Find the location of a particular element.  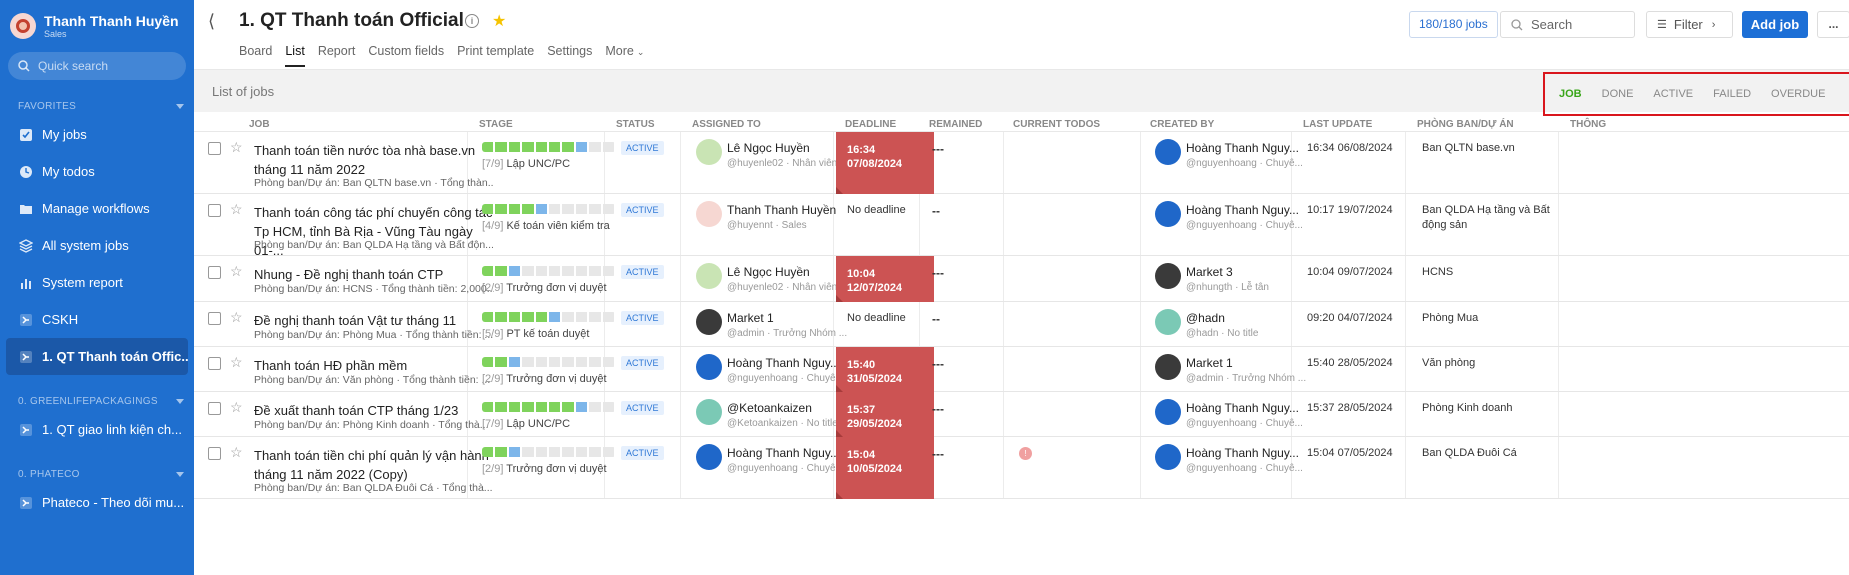

tab-6: More ⌄ is located at coordinates (624, 55).